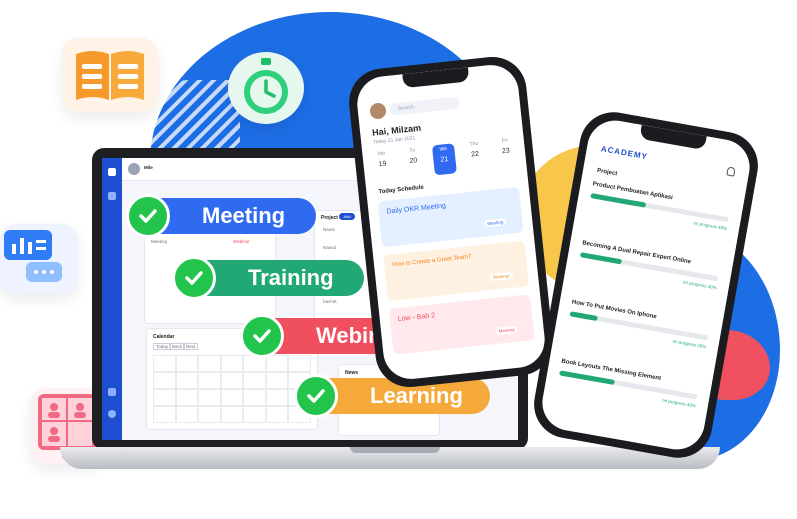 The height and width of the screenshot is (519, 797). What do you see at coordinates (501, 276) in the screenshot?
I see `schedule-card-badge: Webinar` at bounding box center [501, 276].